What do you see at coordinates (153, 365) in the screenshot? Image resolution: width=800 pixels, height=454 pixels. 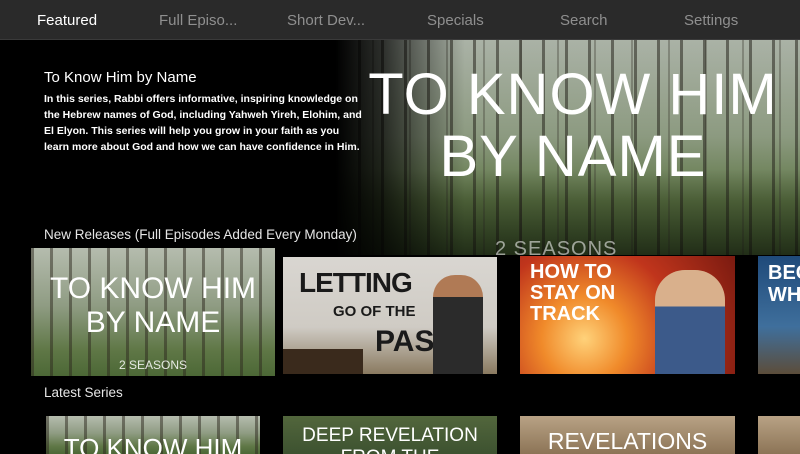 I see `tile-subtitle: 2 SEASONS` at bounding box center [153, 365].